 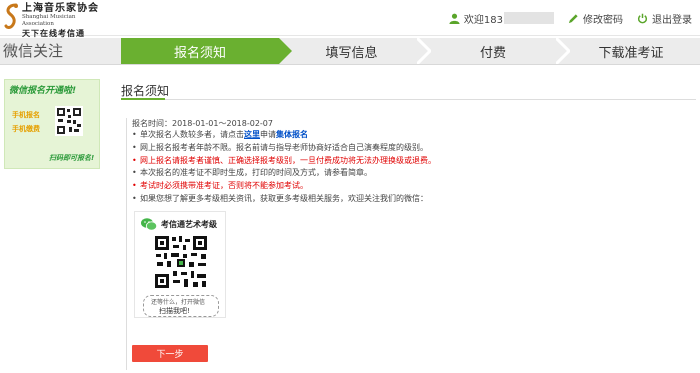 I want to click on masked-username, so click(x=529, y=18).